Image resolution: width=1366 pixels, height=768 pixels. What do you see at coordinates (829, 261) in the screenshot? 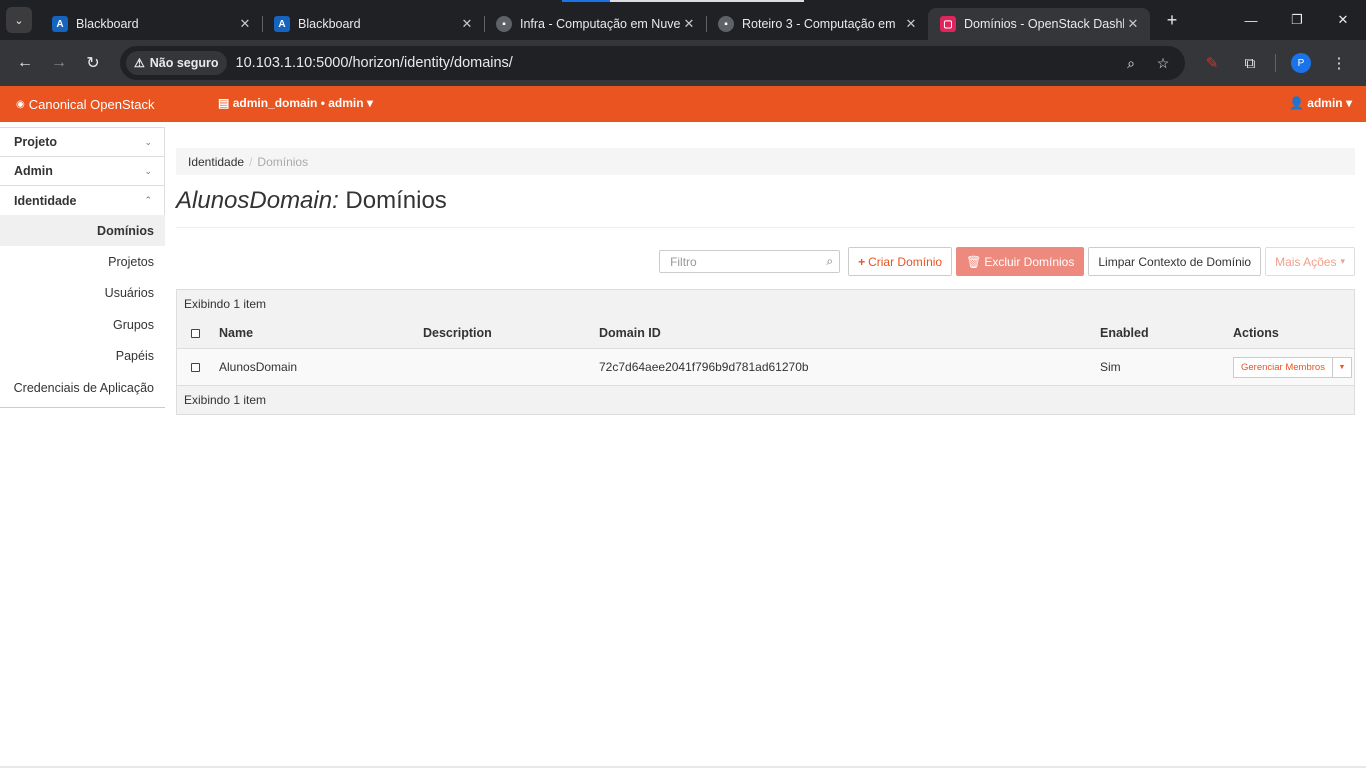
I see `search-icon: ⌕` at bounding box center [829, 261].